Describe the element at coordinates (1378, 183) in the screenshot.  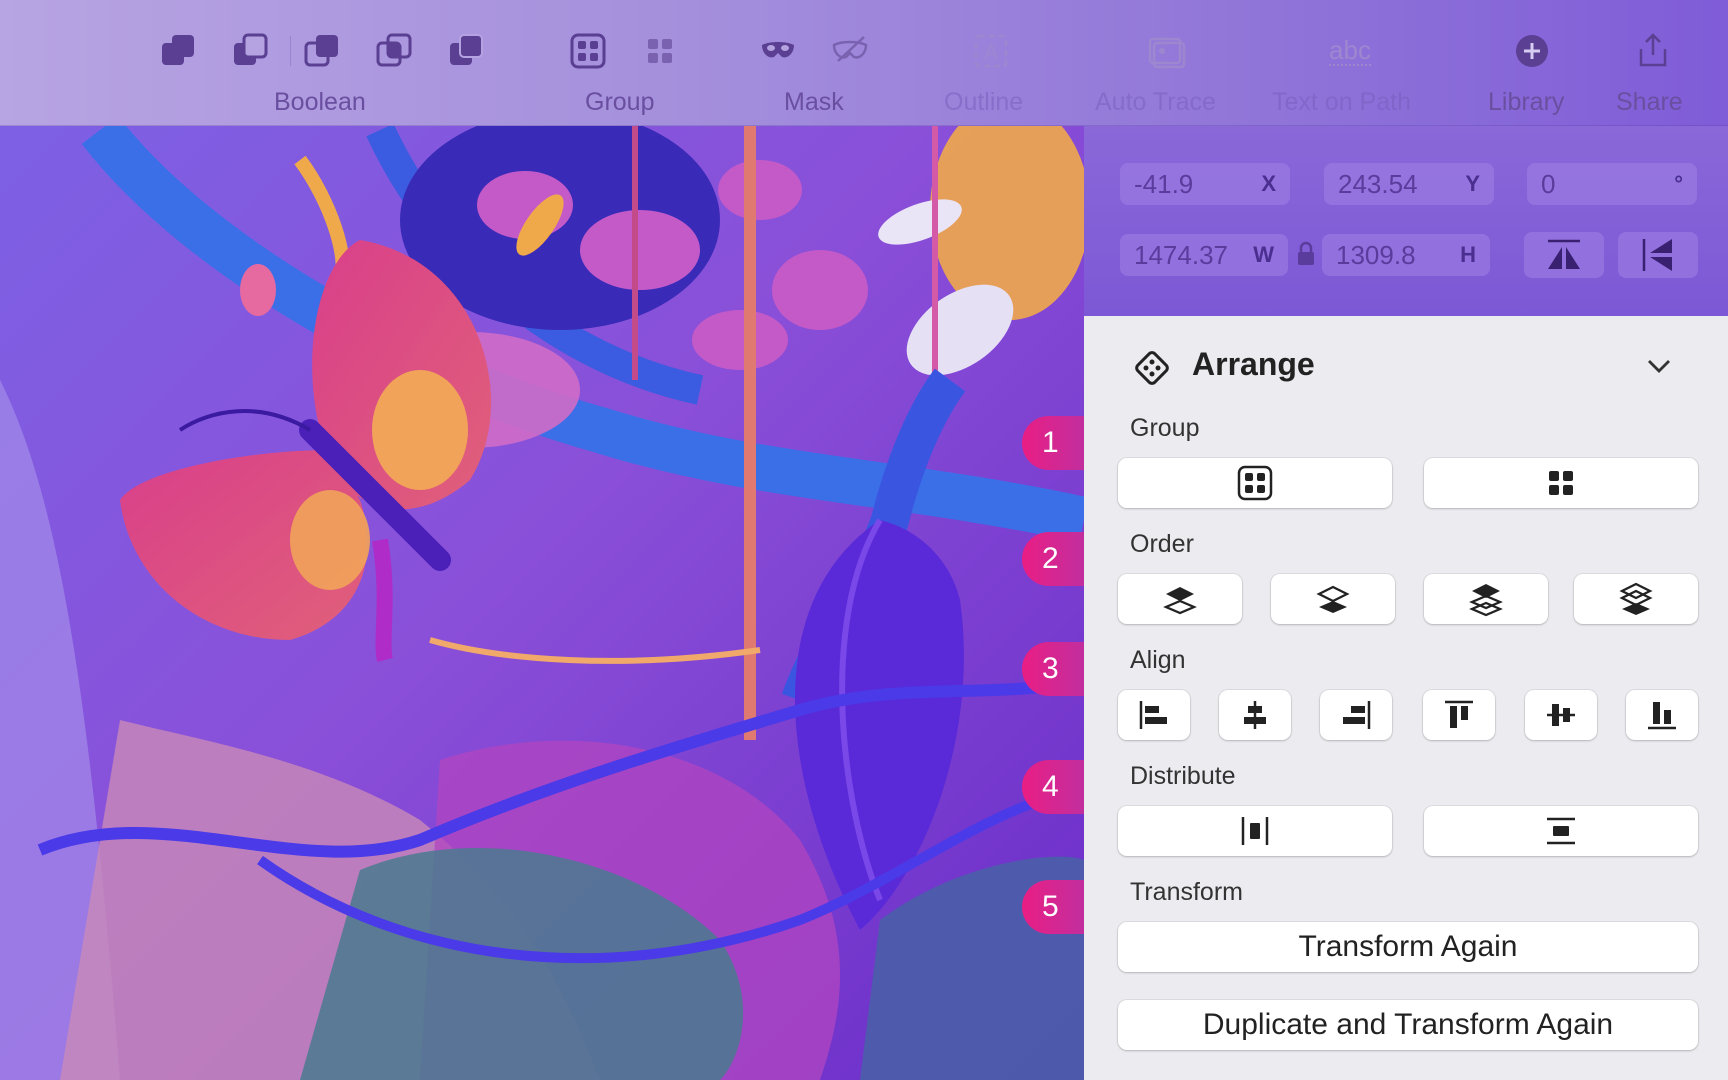
I see `y-value: 243.54` at that location.